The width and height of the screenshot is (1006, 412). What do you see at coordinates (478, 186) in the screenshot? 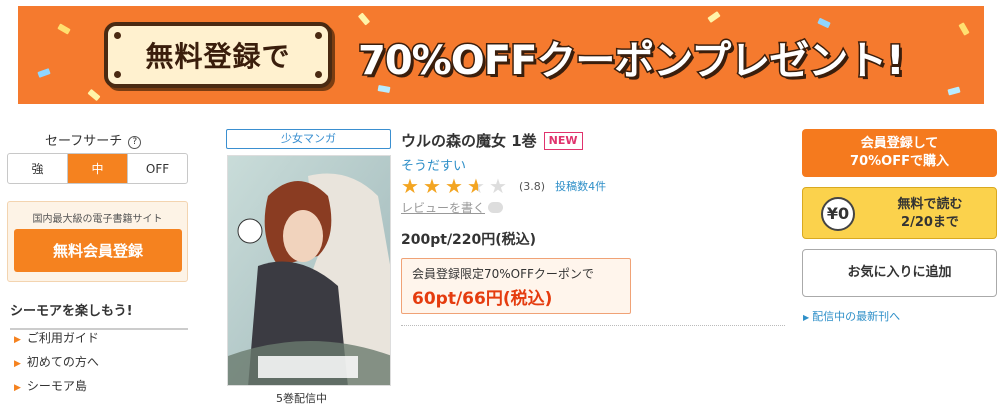
I see `star-half-icon: ★` at bounding box center [478, 186].